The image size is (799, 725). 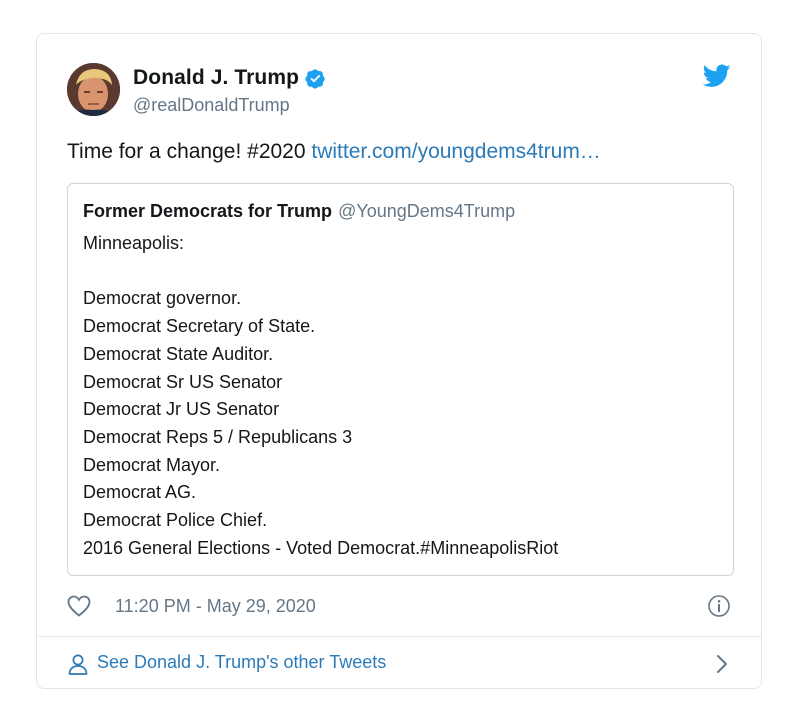 I want to click on author-handle: @realDonaldTrump, so click(x=211, y=105).